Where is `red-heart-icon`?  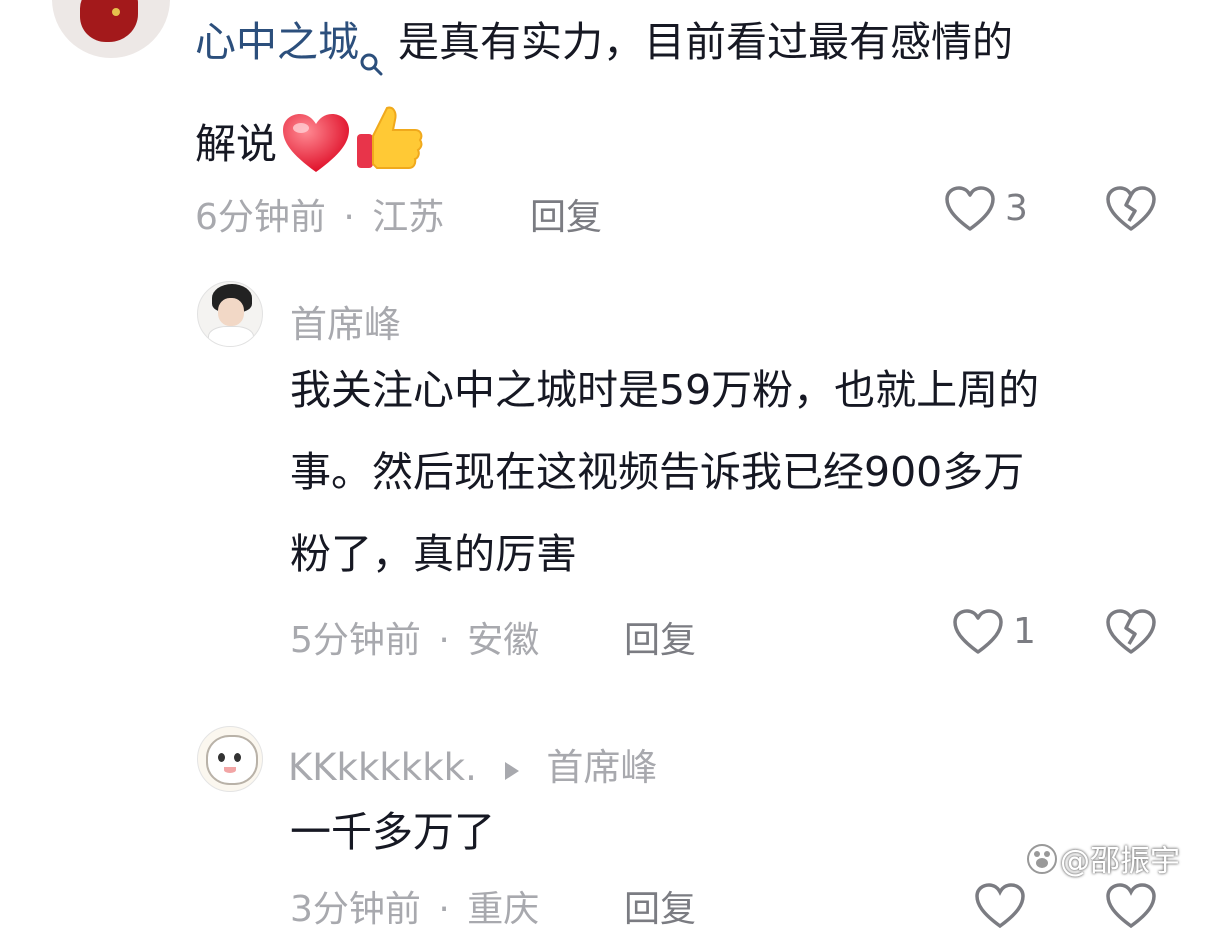
red-heart-icon is located at coordinates (316, 156).